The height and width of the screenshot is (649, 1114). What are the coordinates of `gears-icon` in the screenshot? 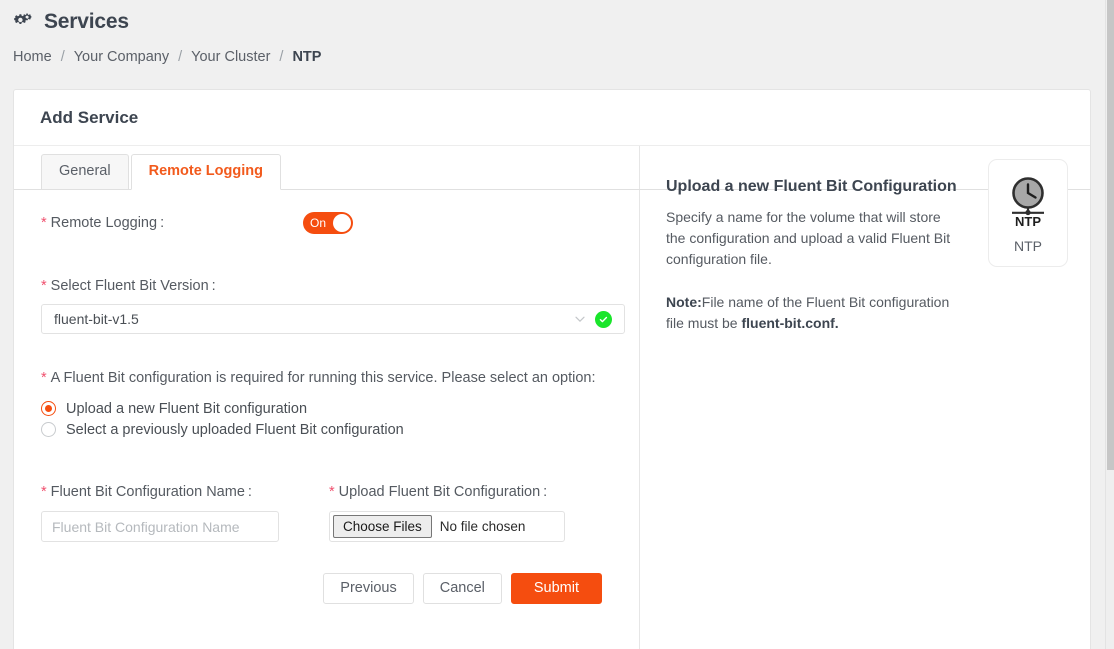 It's located at (25, 21).